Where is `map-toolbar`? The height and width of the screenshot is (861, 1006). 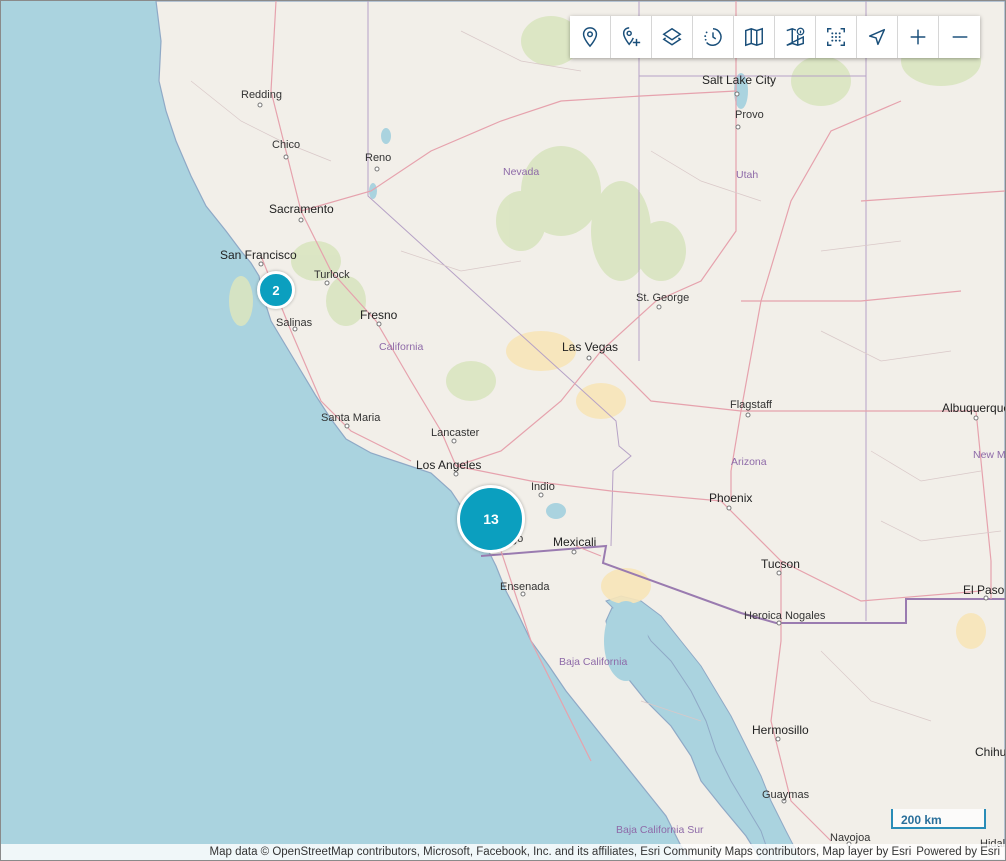
map-toolbar is located at coordinates (775, 37).